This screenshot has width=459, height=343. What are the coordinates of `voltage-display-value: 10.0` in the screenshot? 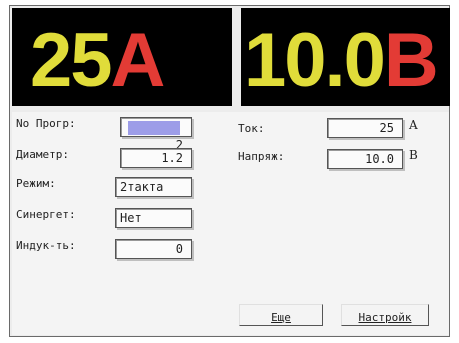 It's located at (315, 60).